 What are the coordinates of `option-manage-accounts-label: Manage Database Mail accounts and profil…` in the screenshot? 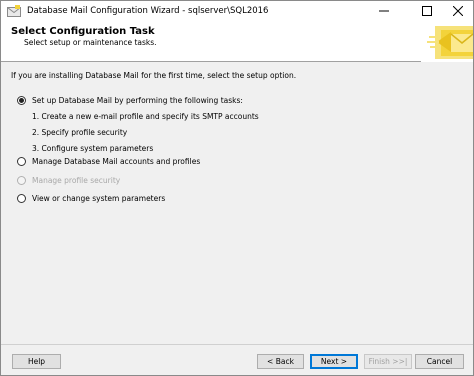 It's located at (116, 161).